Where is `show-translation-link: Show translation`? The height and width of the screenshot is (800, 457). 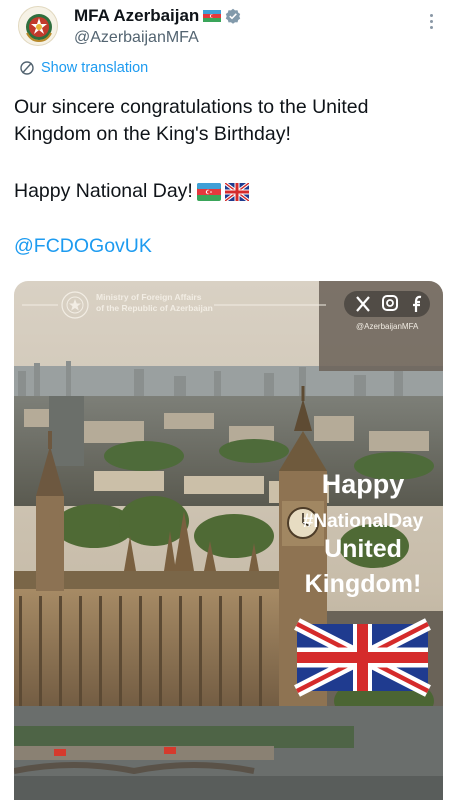
show-translation-link: Show translation is located at coordinates (83, 68).